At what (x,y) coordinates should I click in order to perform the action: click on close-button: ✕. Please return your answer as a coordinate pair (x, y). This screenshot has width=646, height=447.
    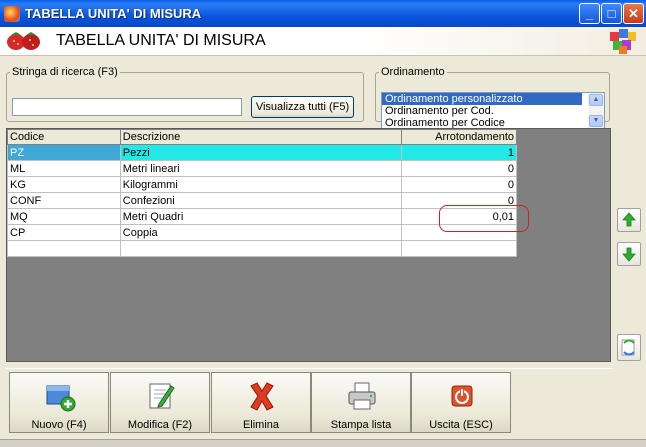
    Looking at the image, I should click on (633, 13).